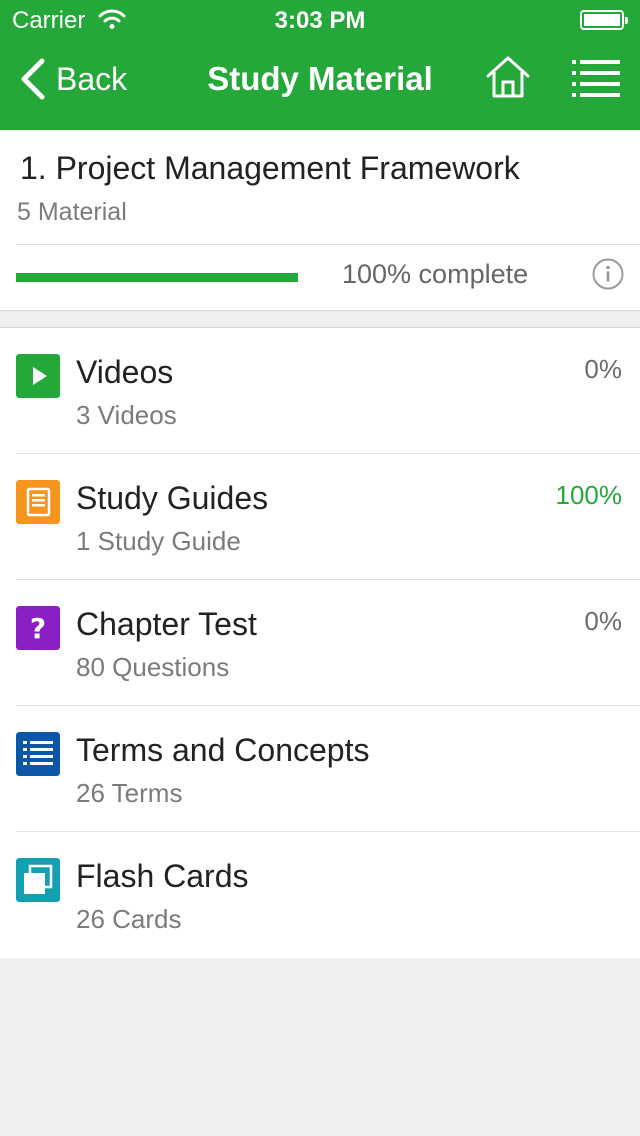  What do you see at coordinates (328, 244) in the screenshot?
I see `divider` at bounding box center [328, 244].